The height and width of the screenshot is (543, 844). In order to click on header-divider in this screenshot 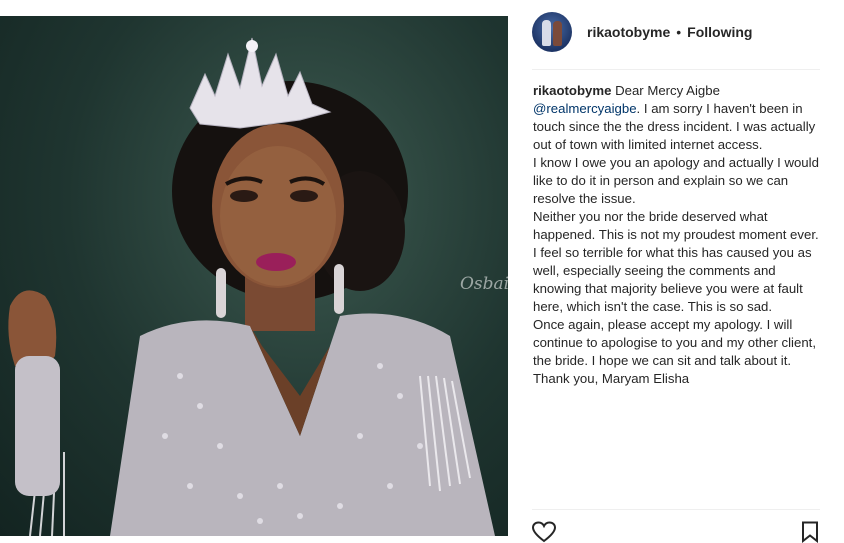, I will do `click(676, 69)`.